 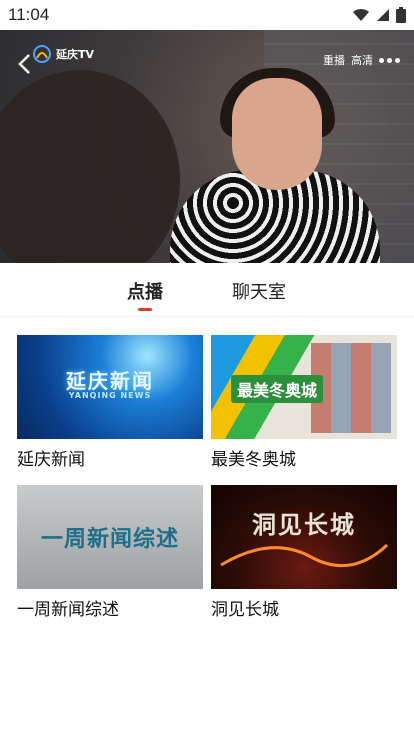 I want to click on program-card-yanqing-news: 延庆新闻 YANQING NEWS 延庆新闻, so click(x=110, y=402).